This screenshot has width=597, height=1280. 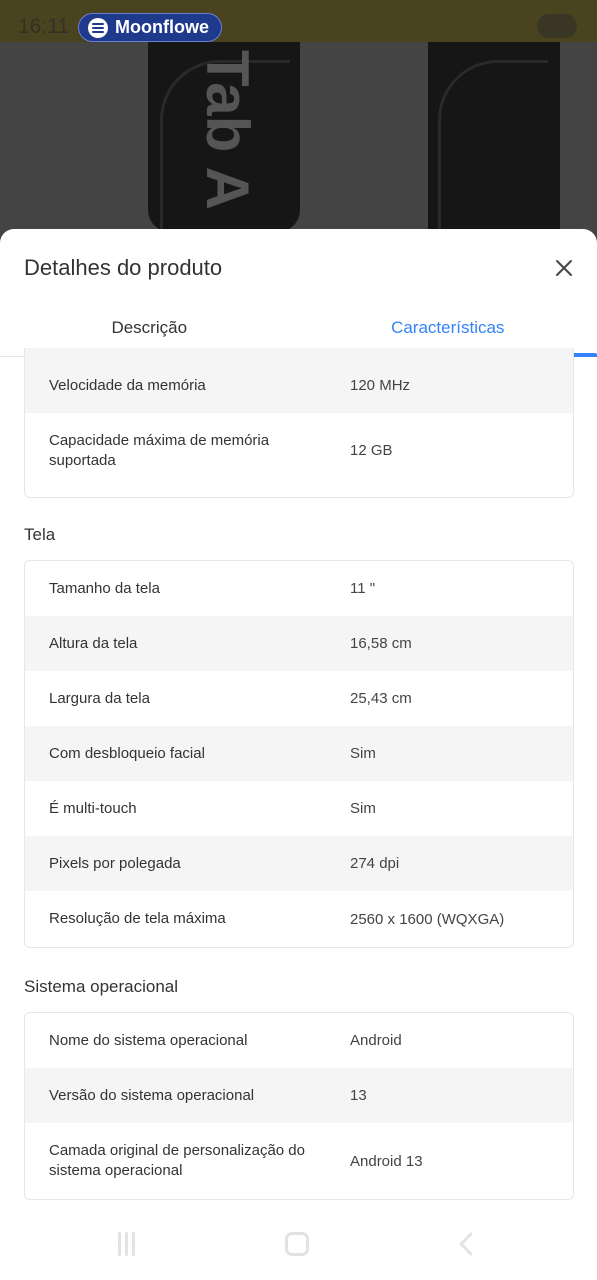 I want to click on section-title-sistema-operacional: Sistema operacional, so click(x=101, y=986).